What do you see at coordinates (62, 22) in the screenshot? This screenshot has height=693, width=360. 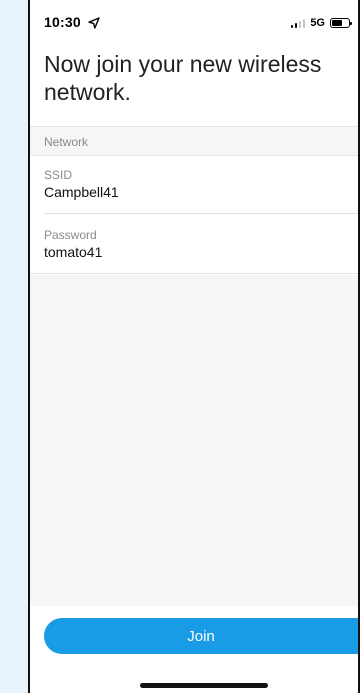 I see `status-time: 10:30` at bounding box center [62, 22].